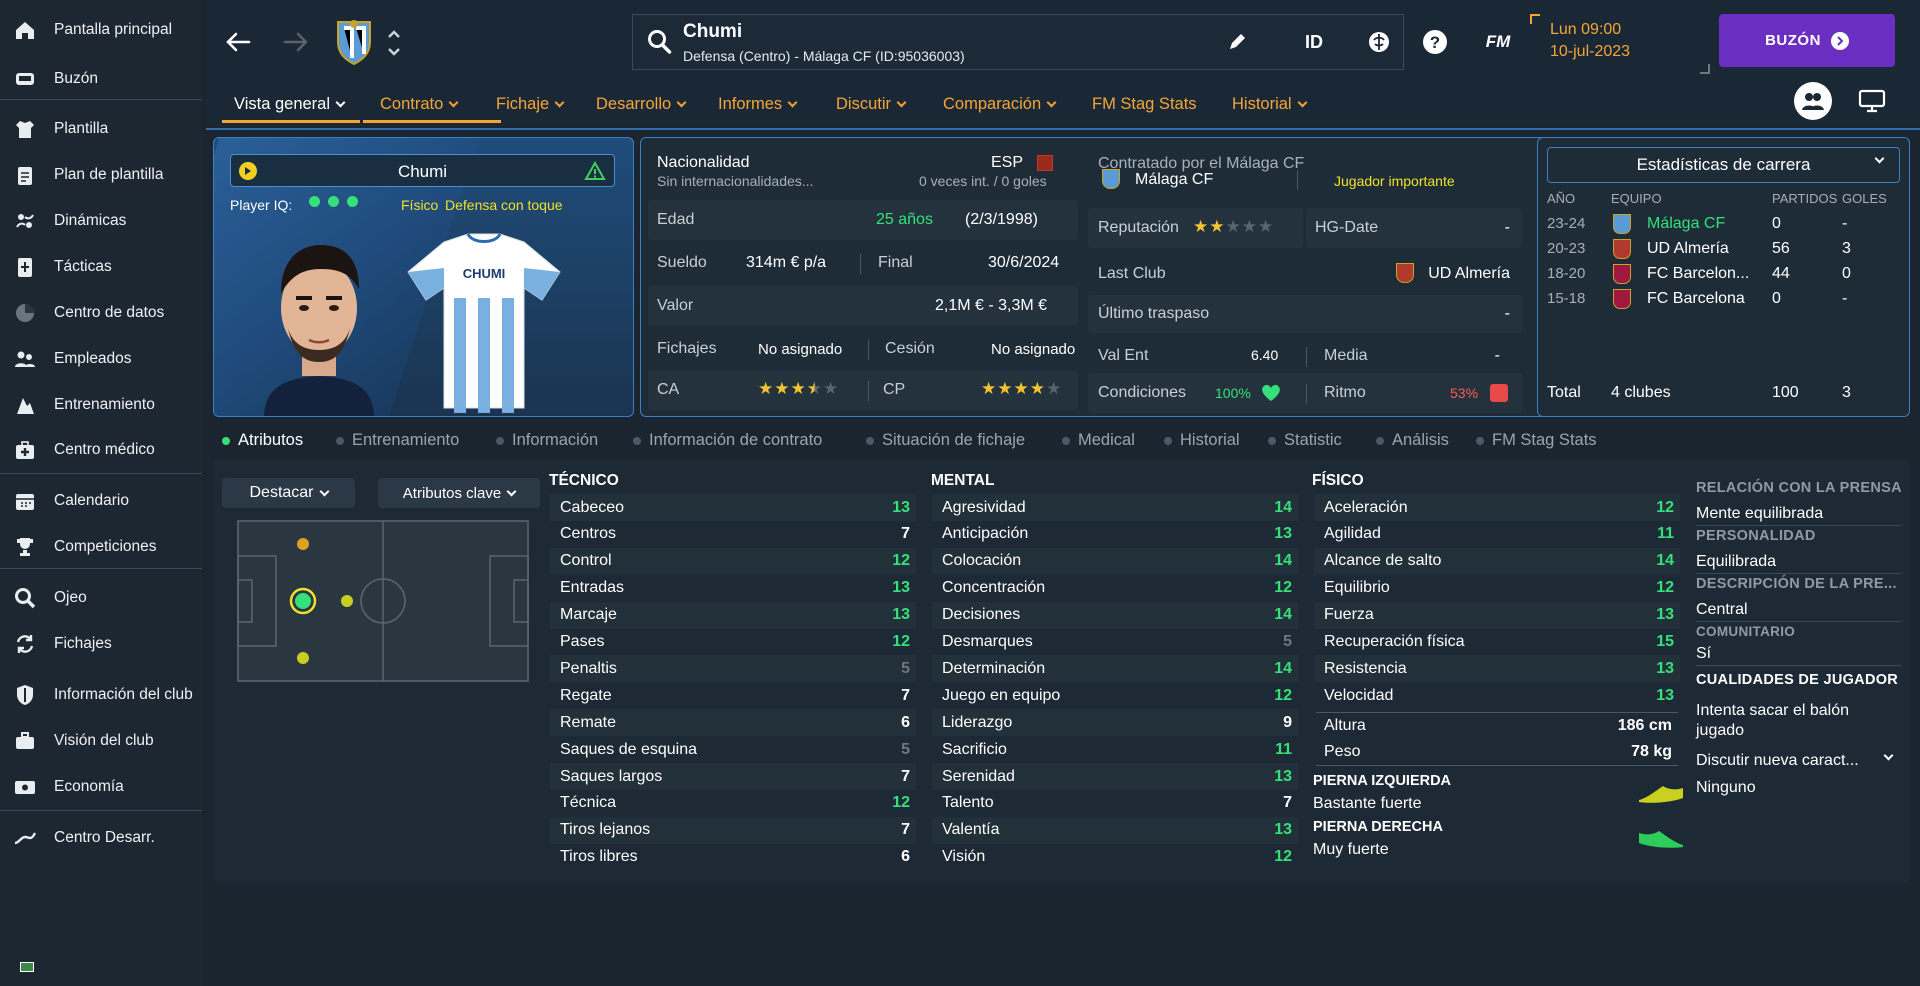  I want to click on sidebar-item-centro-médico: Centro médico, so click(101, 450).